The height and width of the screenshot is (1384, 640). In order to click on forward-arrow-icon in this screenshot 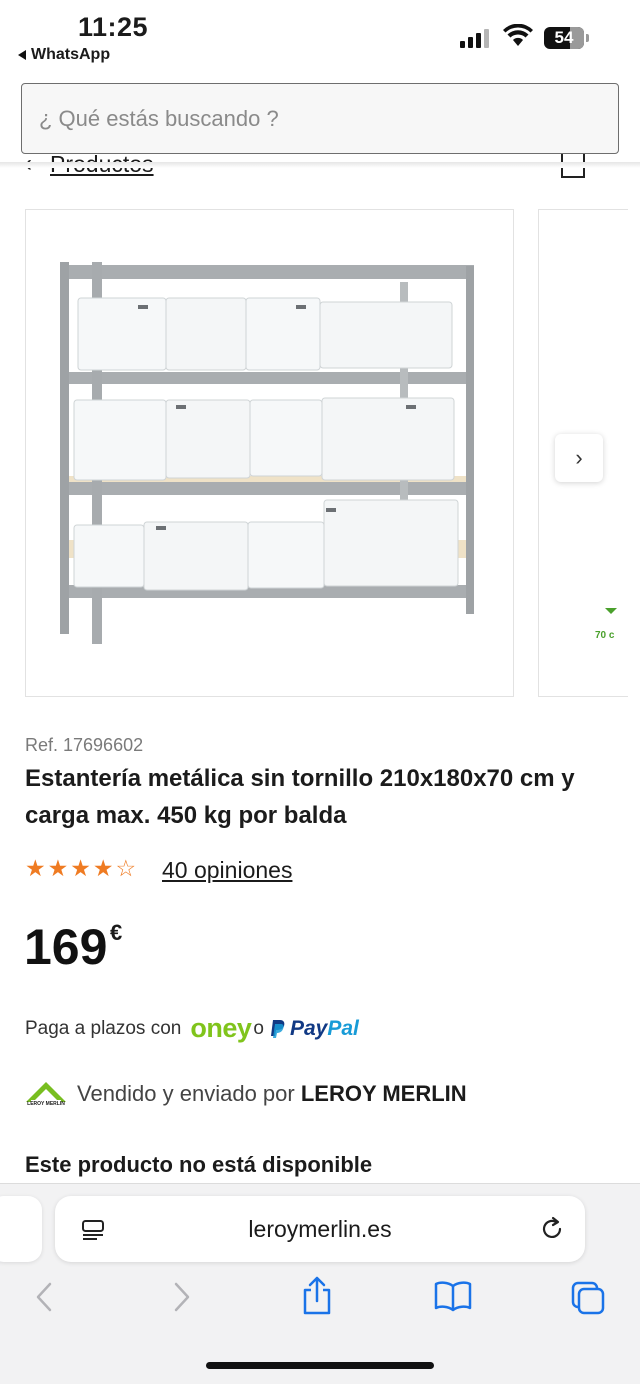, I will do `click(182, 1297)`.